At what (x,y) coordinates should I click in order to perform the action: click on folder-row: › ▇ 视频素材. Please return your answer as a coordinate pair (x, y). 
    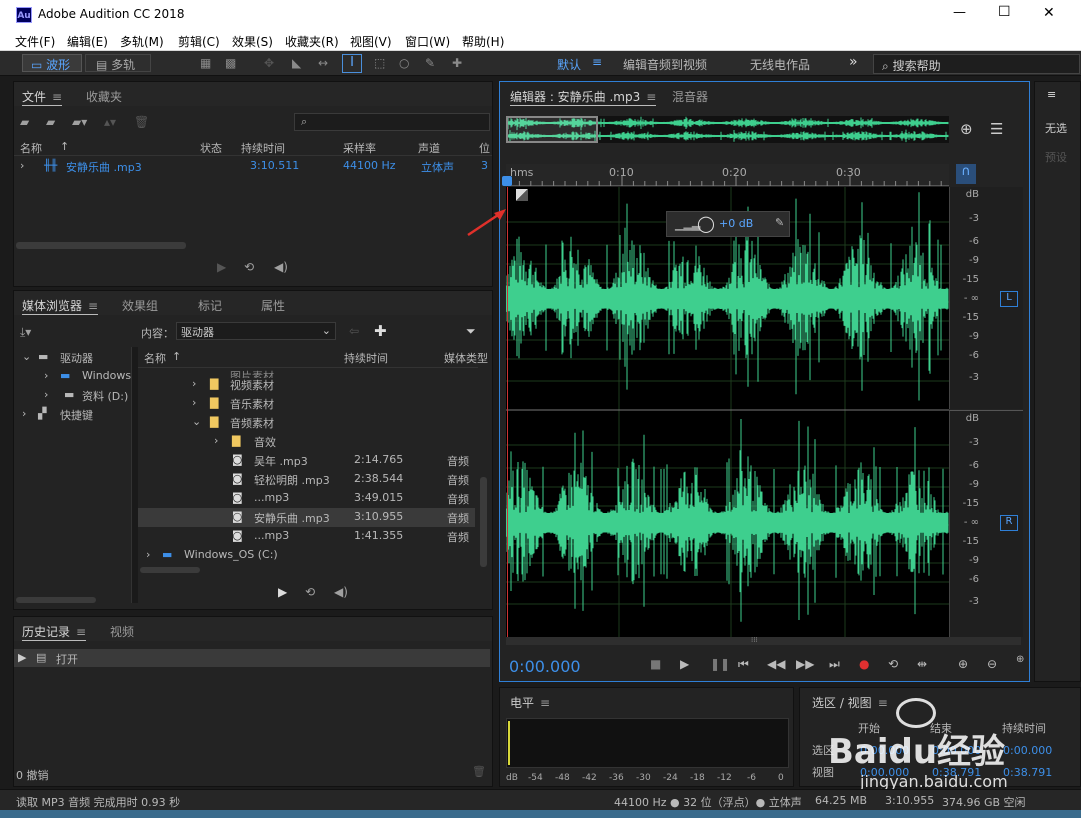
    Looking at the image, I should click on (306, 384).